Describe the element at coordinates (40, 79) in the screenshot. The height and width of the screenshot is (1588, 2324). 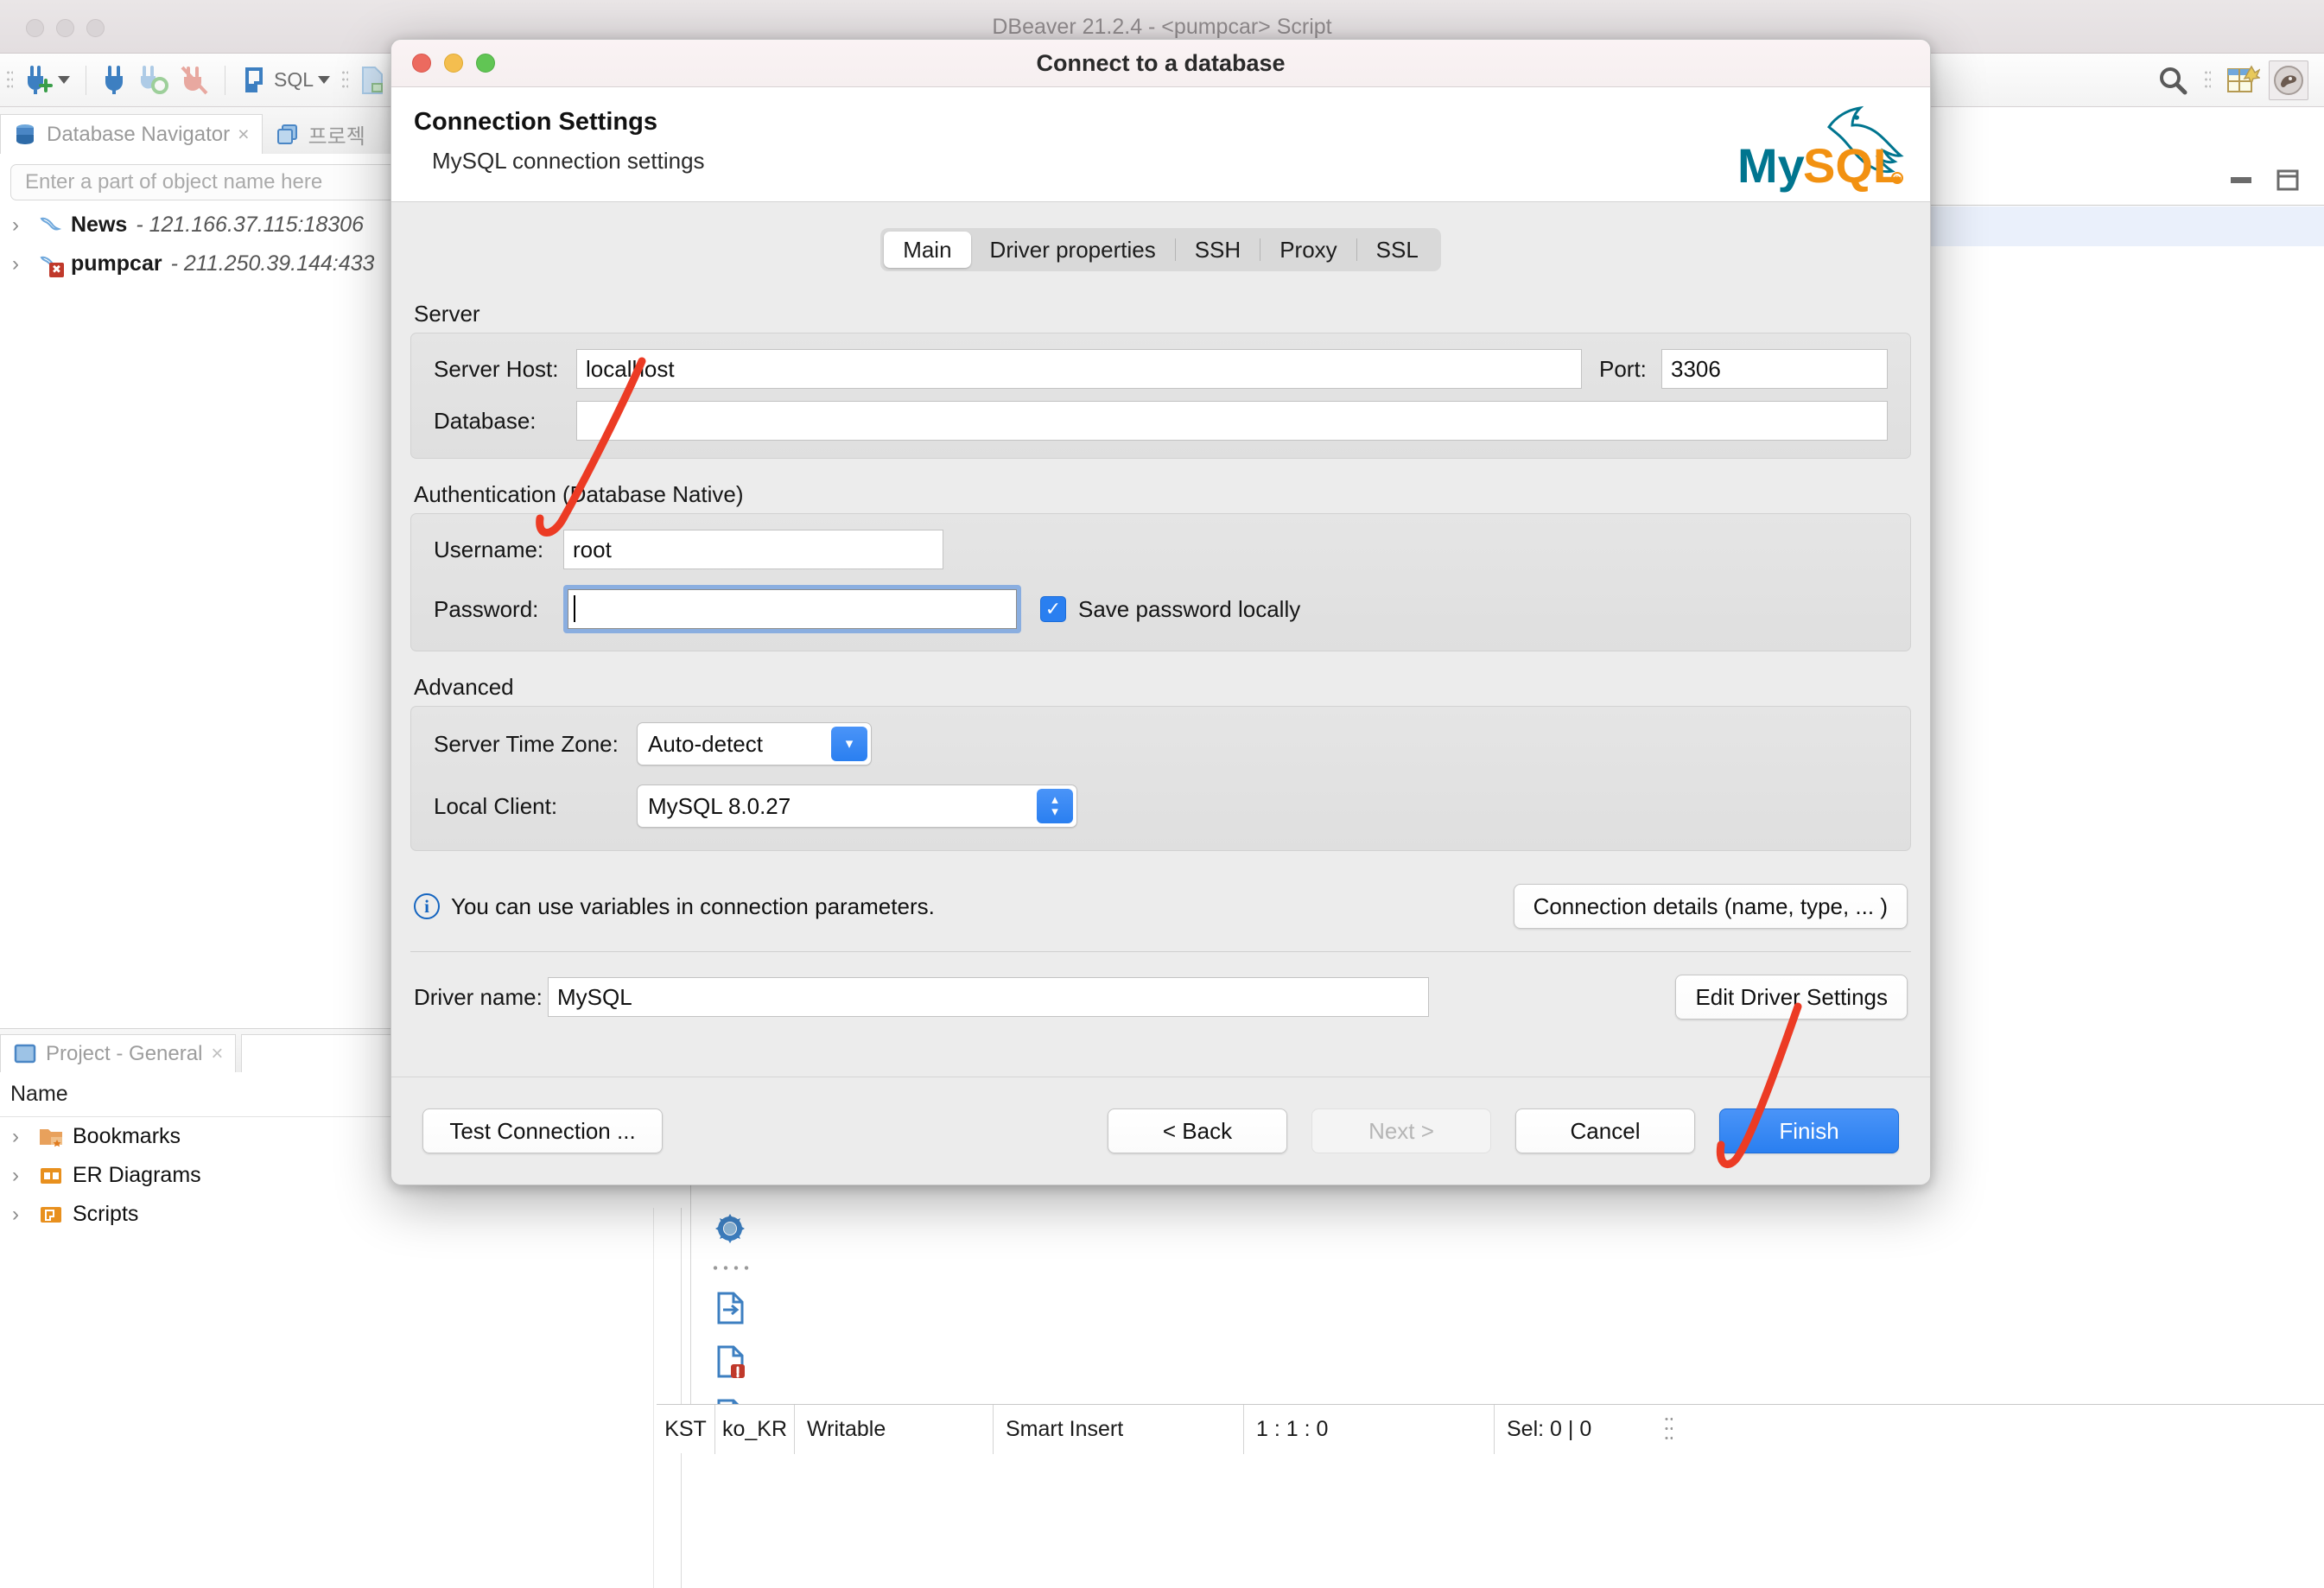
I see `plug-add-icon` at that location.